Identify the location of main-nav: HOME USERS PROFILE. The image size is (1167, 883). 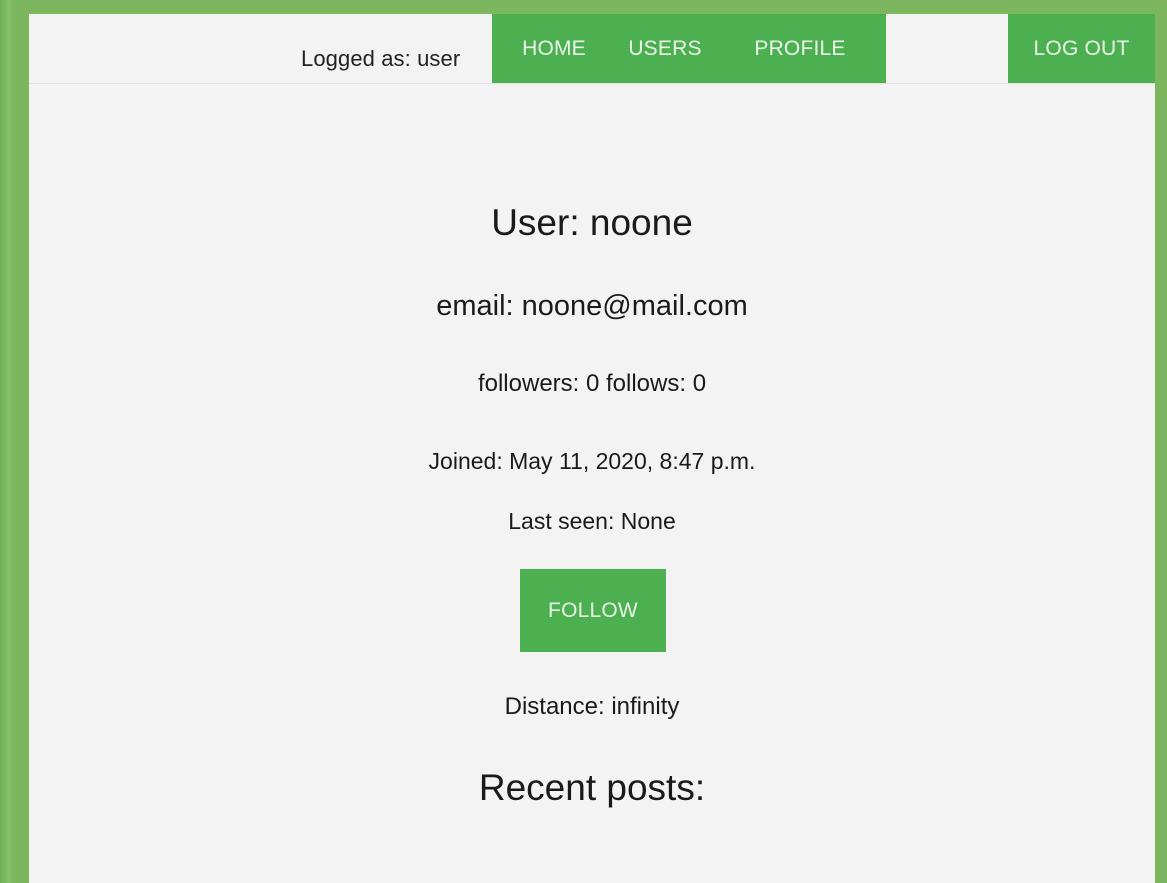
(689, 48).